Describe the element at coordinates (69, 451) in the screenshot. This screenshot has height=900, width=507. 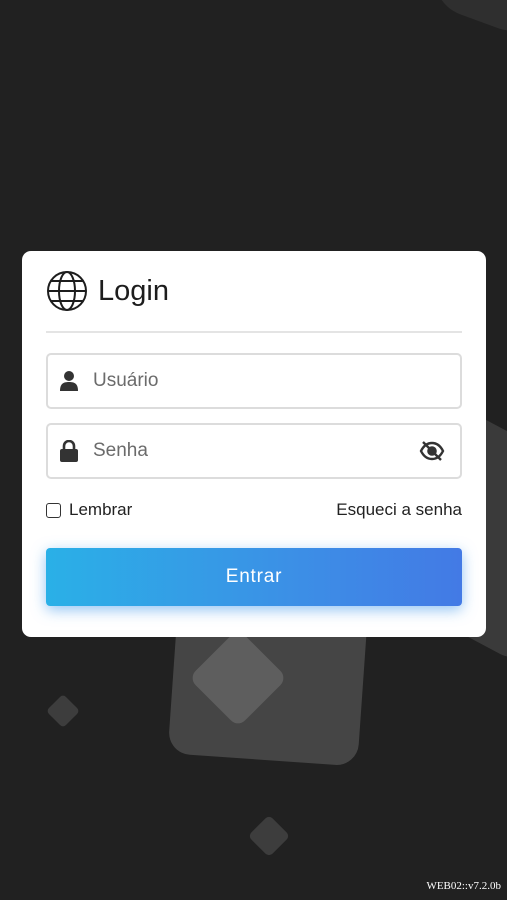
I see `lock-icon` at that location.